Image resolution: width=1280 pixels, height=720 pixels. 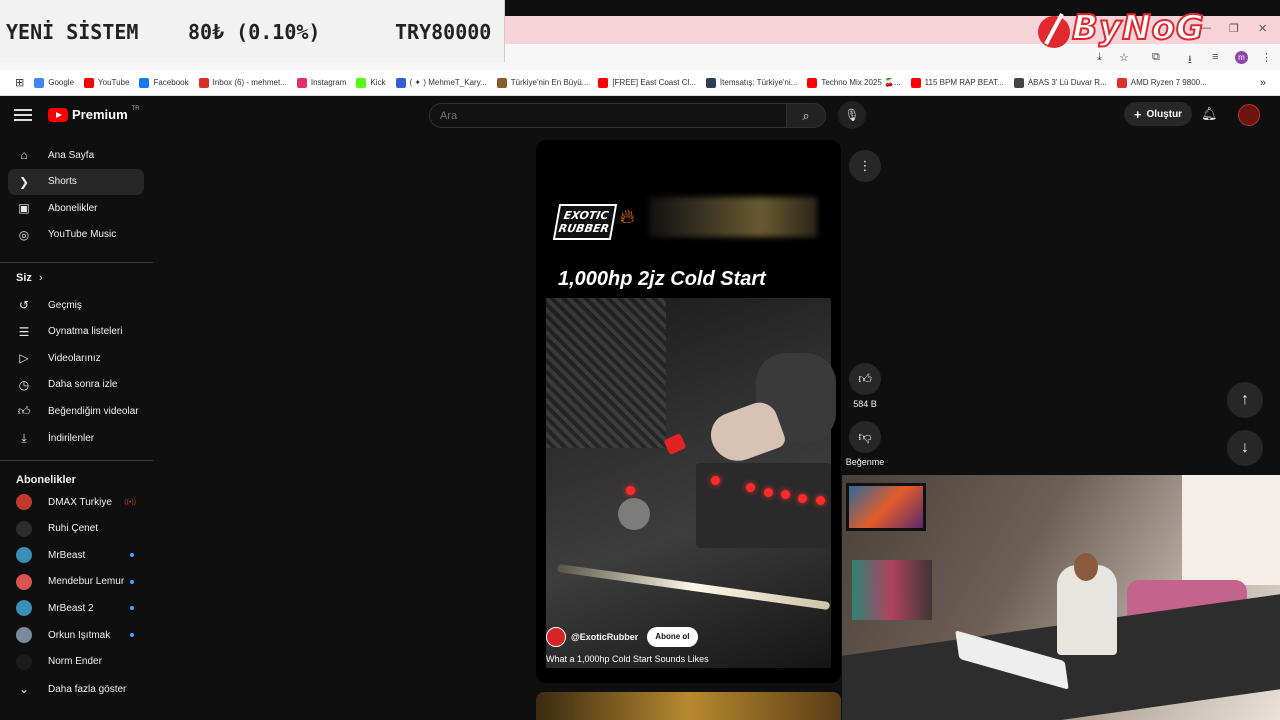 I want to click on subscription-item: DMAX Turkiye ((•)), so click(x=76, y=502).